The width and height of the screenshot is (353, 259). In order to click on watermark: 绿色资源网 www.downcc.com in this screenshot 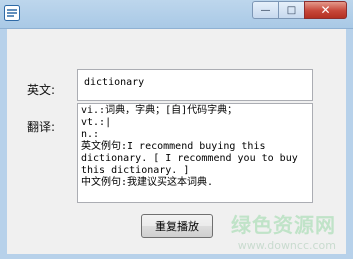, I will do `click(283, 230)`.